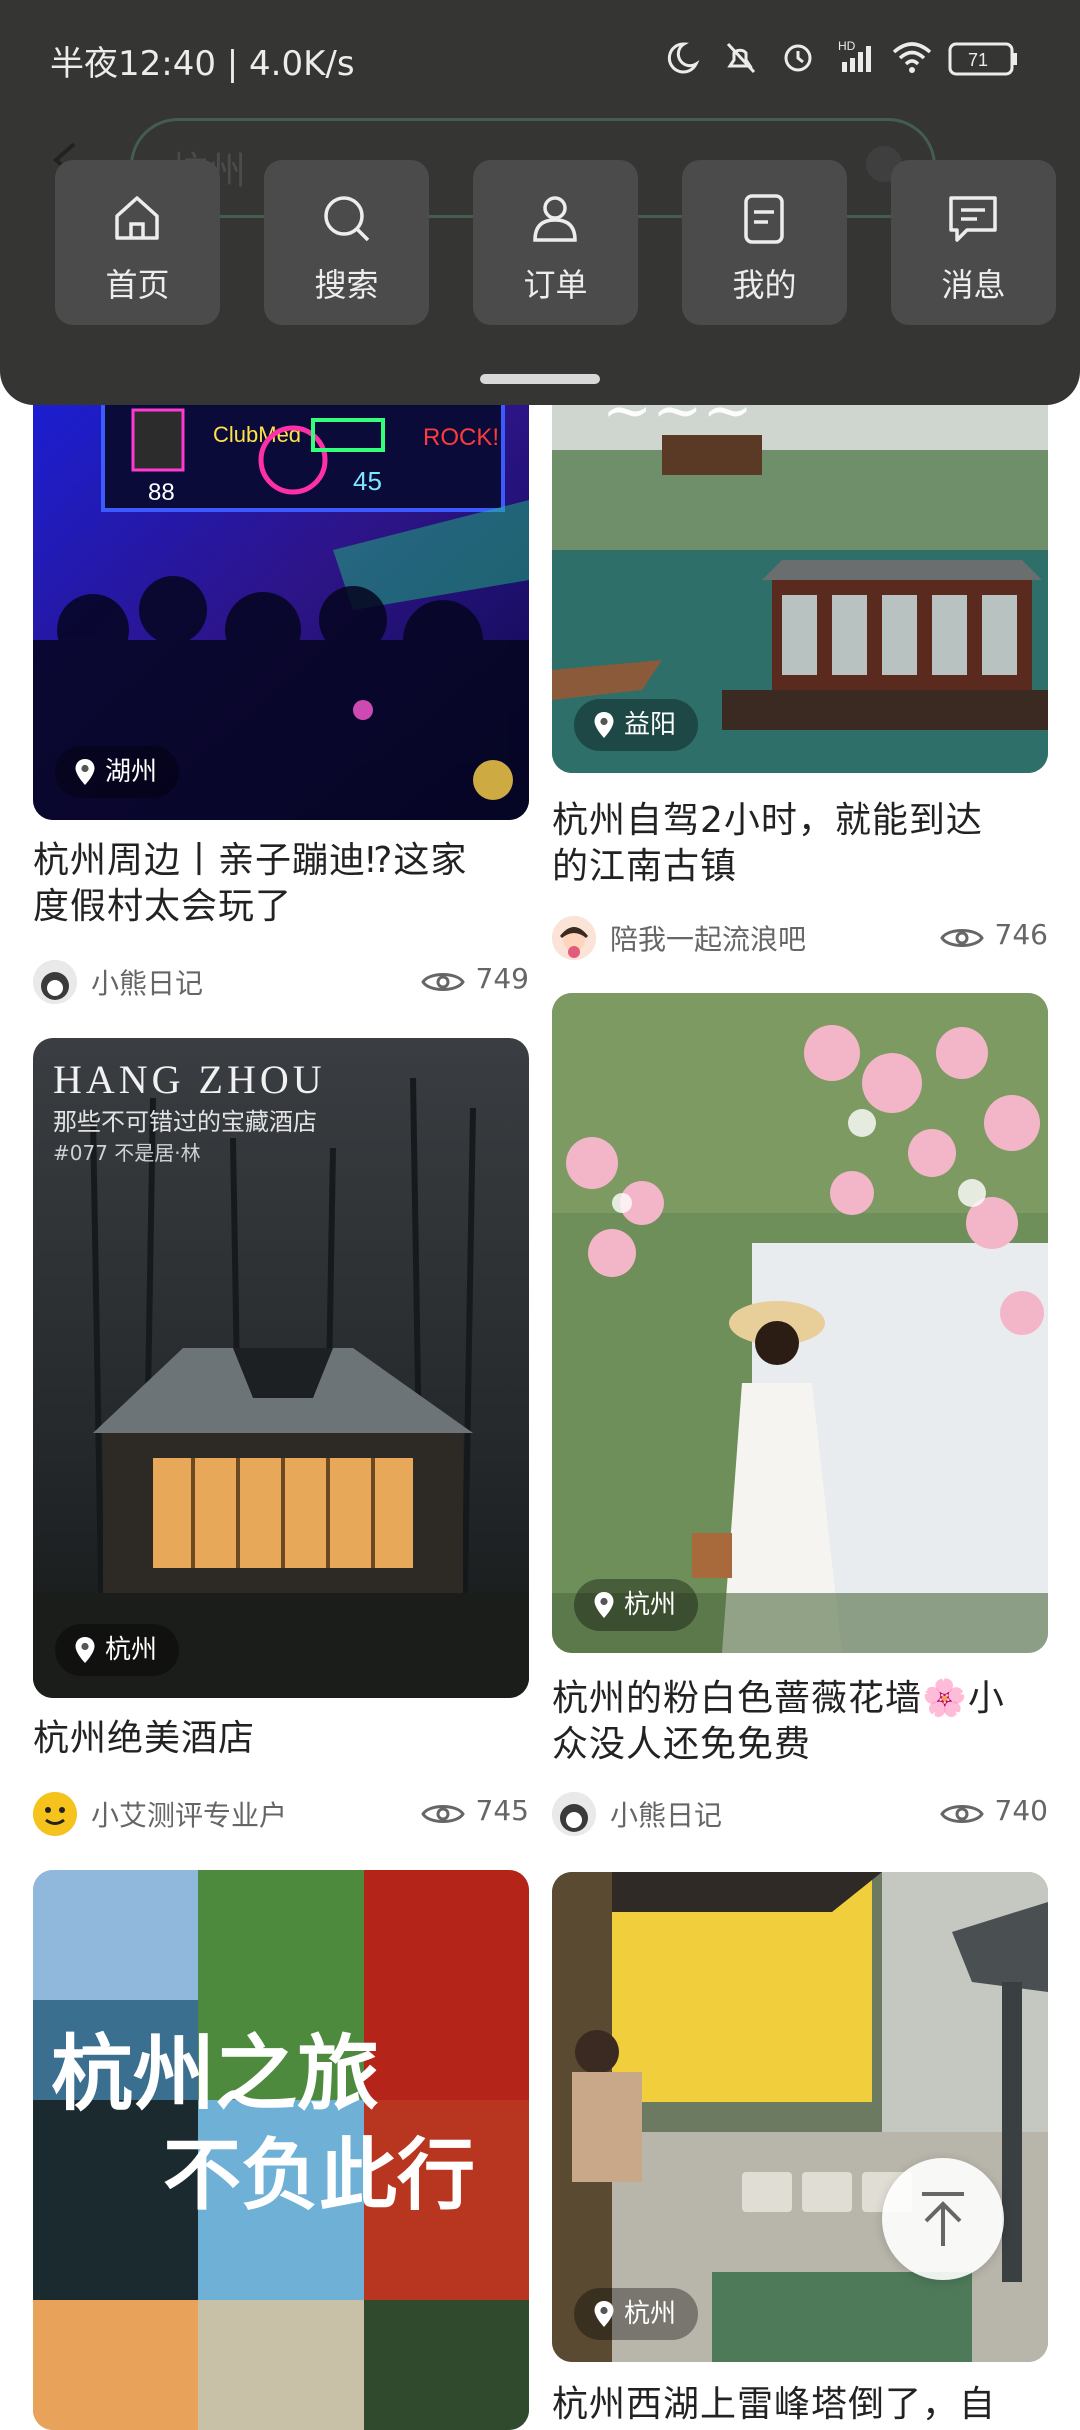  What do you see at coordinates (137, 218) in the screenshot?
I see `home-icon` at bounding box center [137, 218].